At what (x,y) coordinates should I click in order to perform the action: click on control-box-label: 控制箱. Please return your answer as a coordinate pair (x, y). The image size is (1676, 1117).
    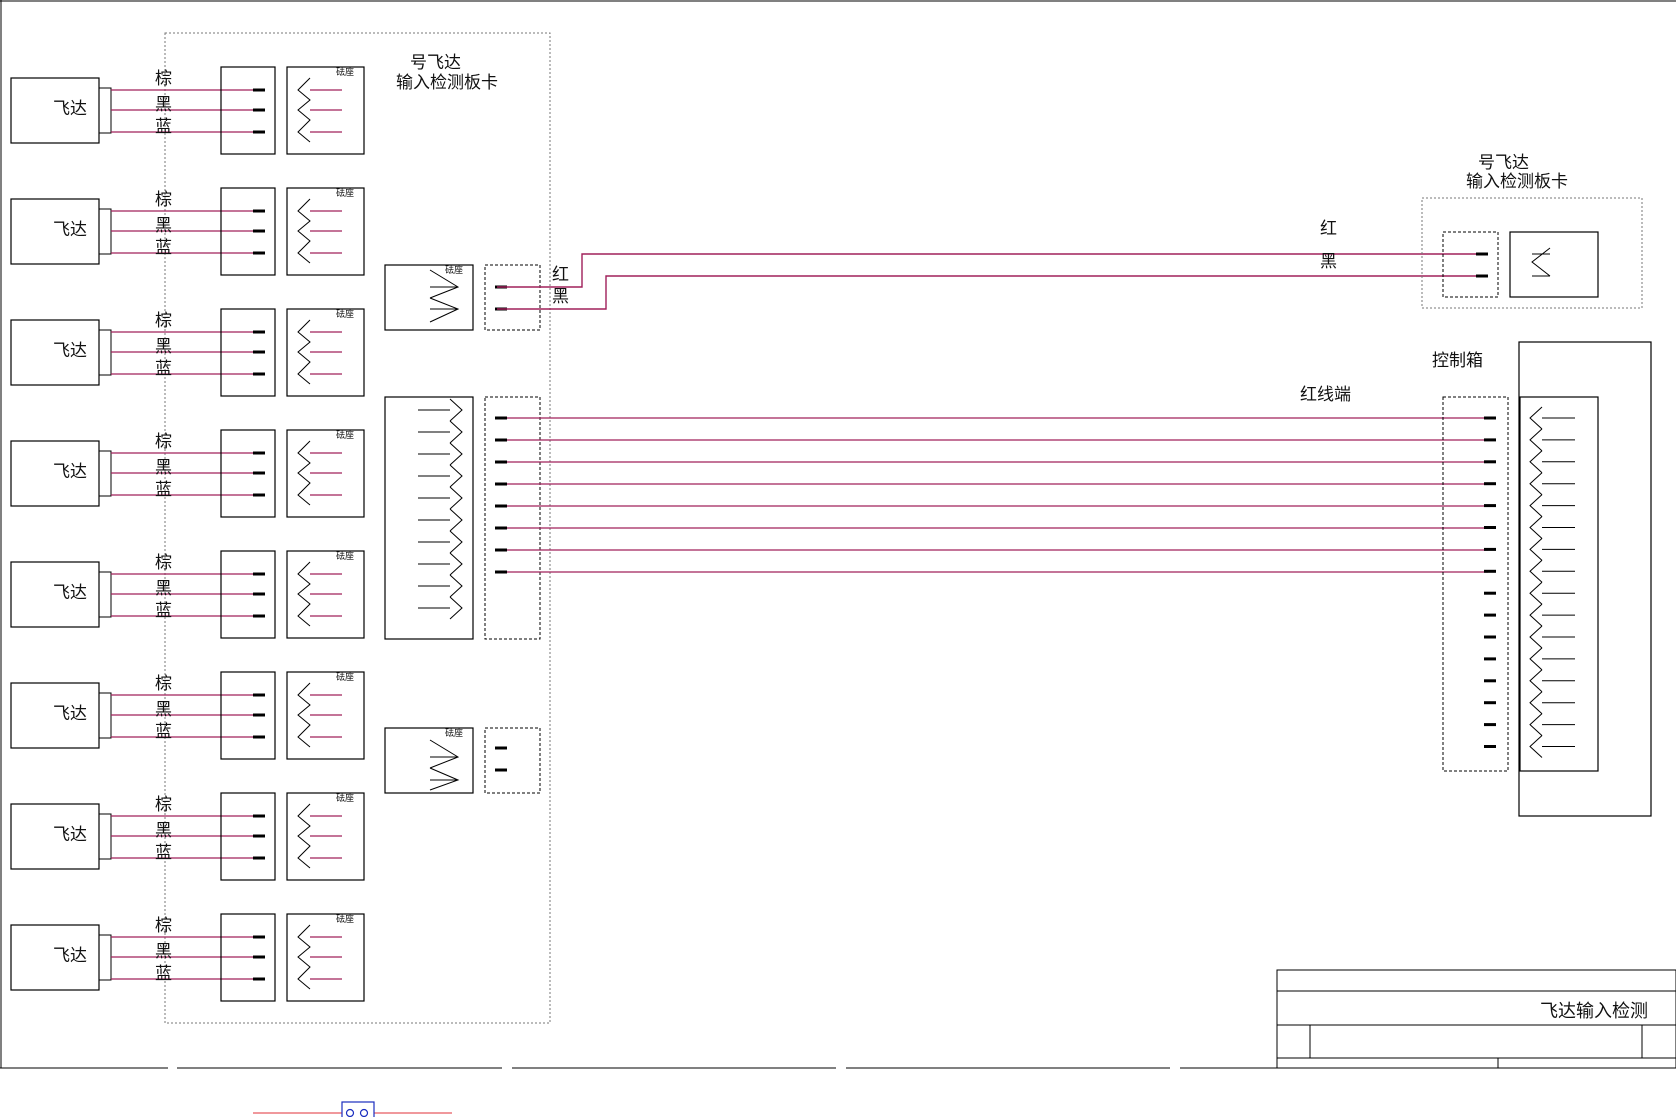
    Looking at the image, I should click on (1457, 361).